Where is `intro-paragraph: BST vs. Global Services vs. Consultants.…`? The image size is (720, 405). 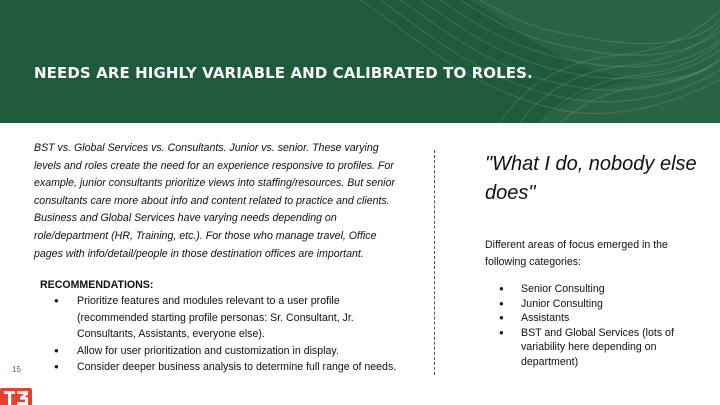
intro-paragraph: BST vs. Global Services vs. Consultants.… is located at coordinates (214, 201).